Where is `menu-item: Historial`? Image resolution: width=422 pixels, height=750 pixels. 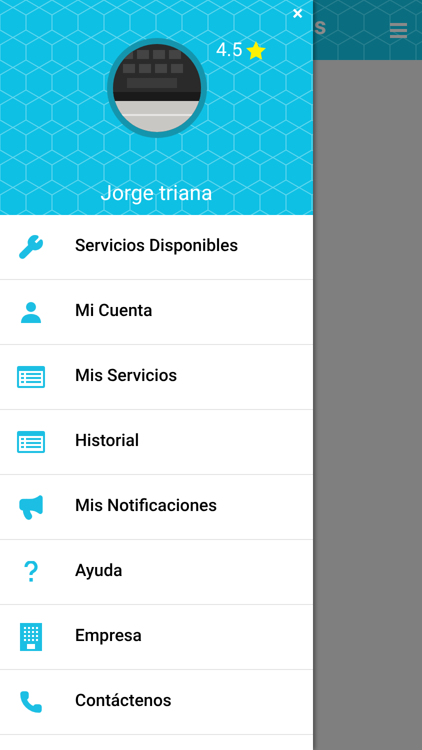
menu-item: Historial is located at coordinates (156, 442).